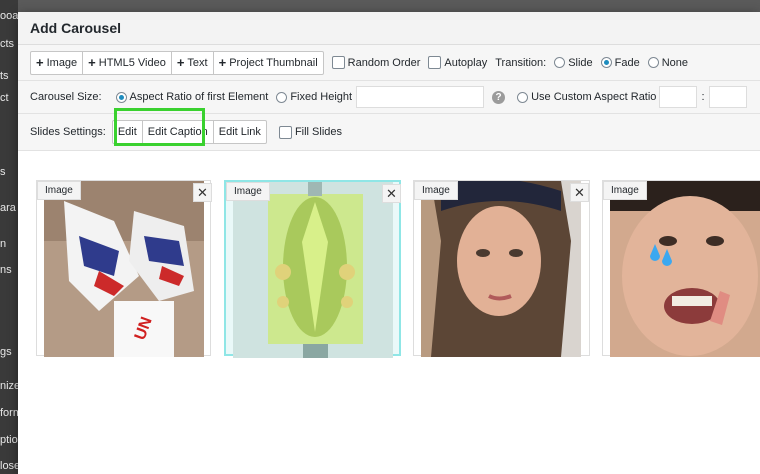 This screenshot has width=760, height=474. What do you see at coordinates (521, 62) in the screenshot?
I see `transition-label: Transition:` at bounding box center [521, 62].